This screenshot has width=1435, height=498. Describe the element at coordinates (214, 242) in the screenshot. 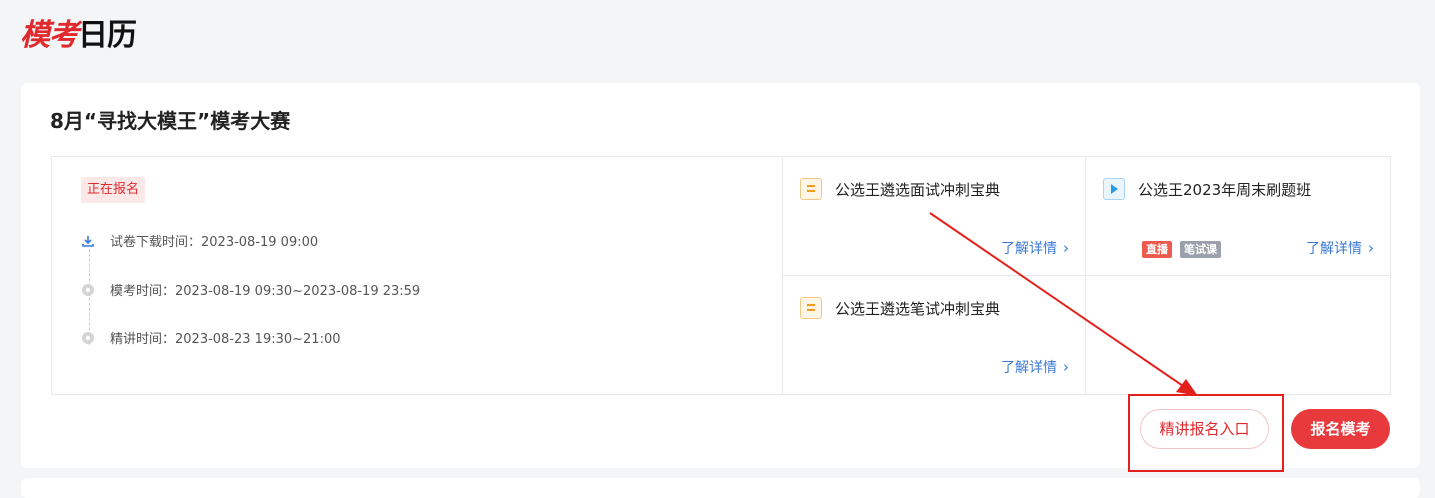

I see `timeline-text: 试卷下载时间：2023-08-19 09:00` at that location.